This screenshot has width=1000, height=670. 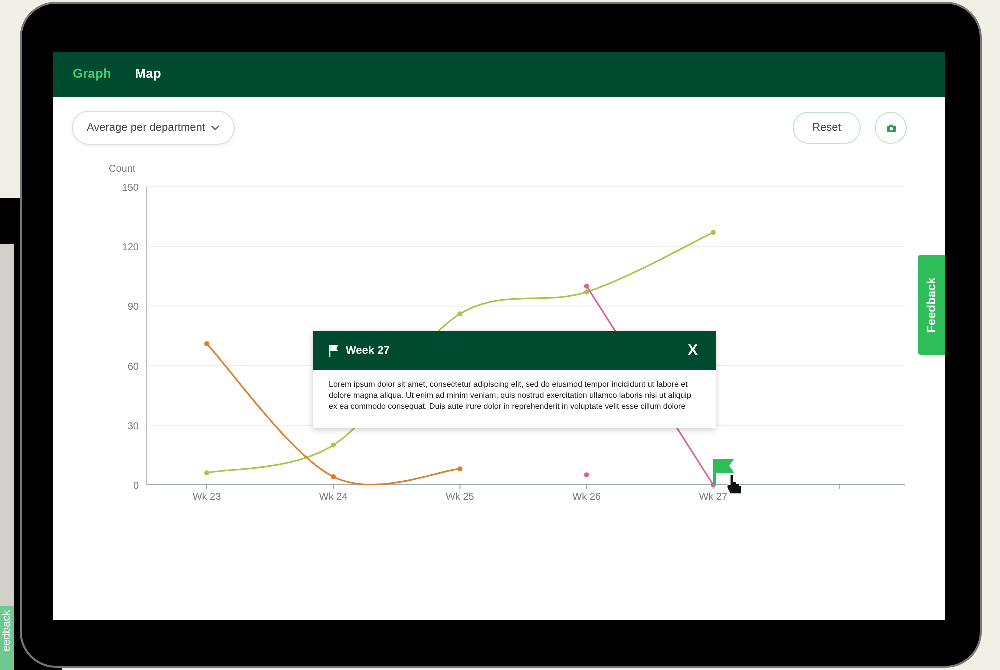 What do you see at coordinates (154, 128) in the screenshot?
I see `dropdown: Average per department` at bounding box center [154, 128].